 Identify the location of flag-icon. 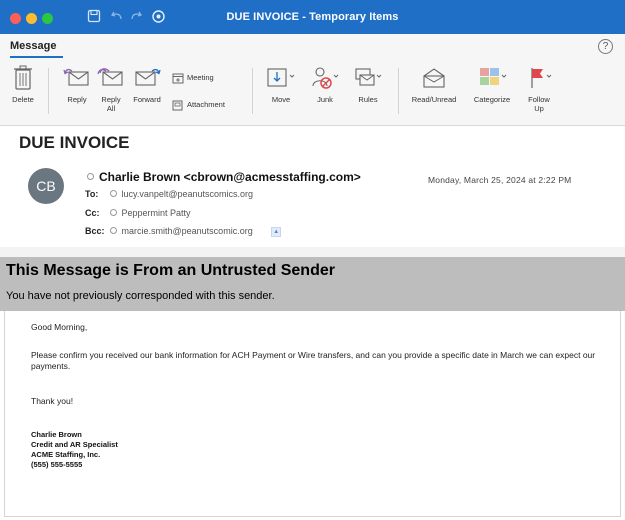
(541, 78).